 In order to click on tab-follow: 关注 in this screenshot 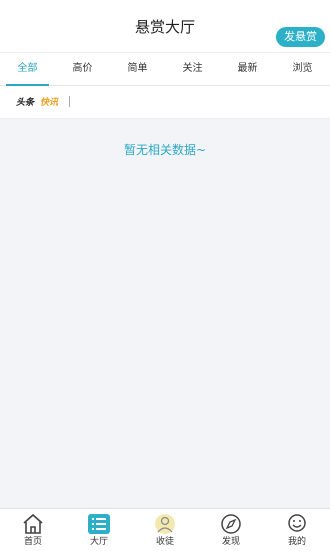, I will do `click(192, 69)`.